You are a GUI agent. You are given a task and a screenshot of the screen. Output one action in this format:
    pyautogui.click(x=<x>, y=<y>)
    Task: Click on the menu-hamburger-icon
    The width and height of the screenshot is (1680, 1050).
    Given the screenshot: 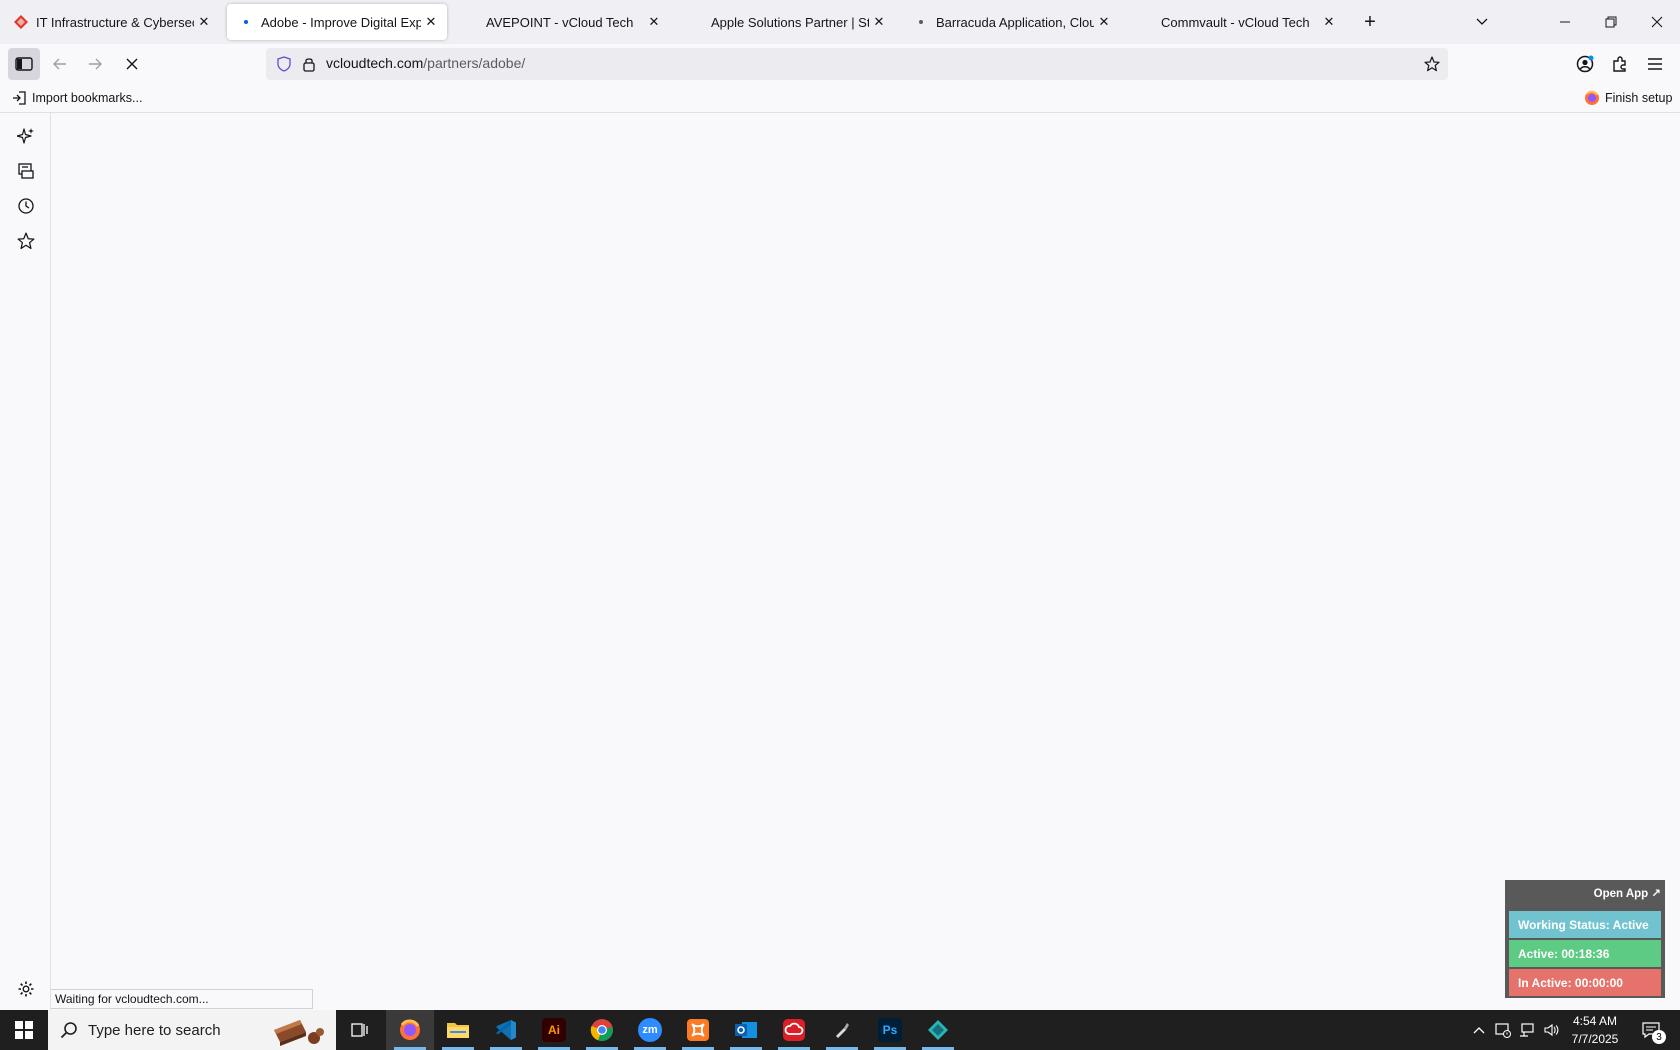 What is the action you would take?
    pyautogui.click(x=1655, y=64)
    